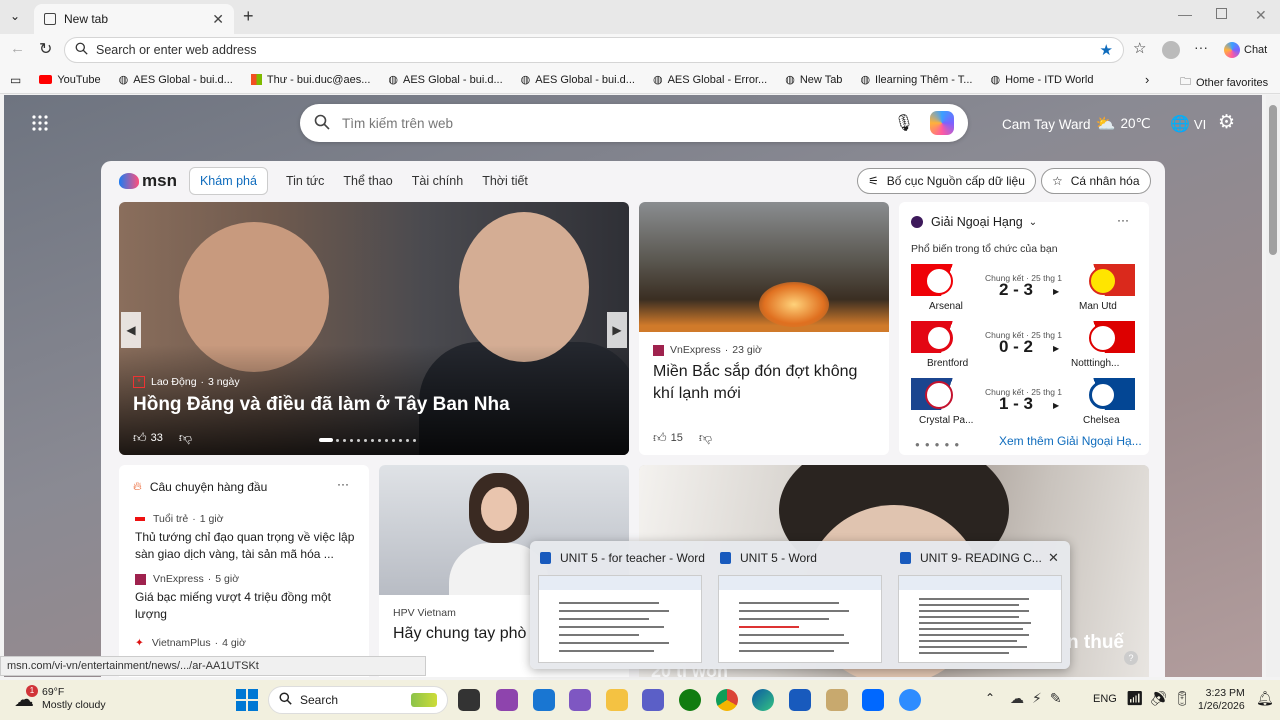 Image resolution: width=1280 pixels, height=720 pixels. What do you see at coordinates (544, 700) in the screenshot?
I see `store-icon` at bounding box center [544, 700].